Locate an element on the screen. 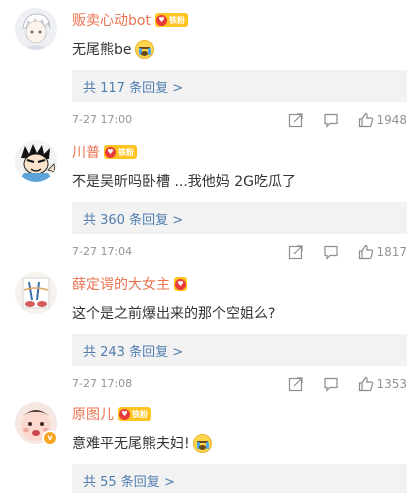  timestamp: 7-27 17:00 is located at coordinates (102, 119).